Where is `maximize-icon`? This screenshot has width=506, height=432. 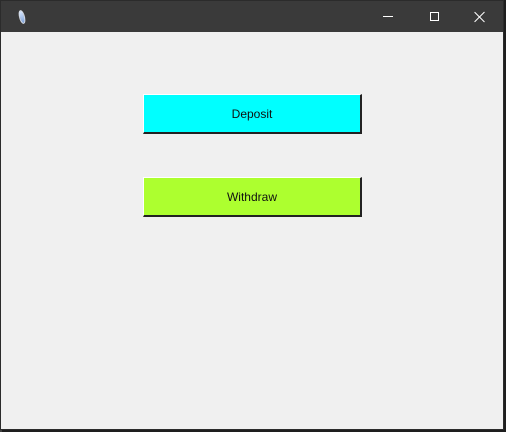 maximize-icon is located at coordinates (434, 16).